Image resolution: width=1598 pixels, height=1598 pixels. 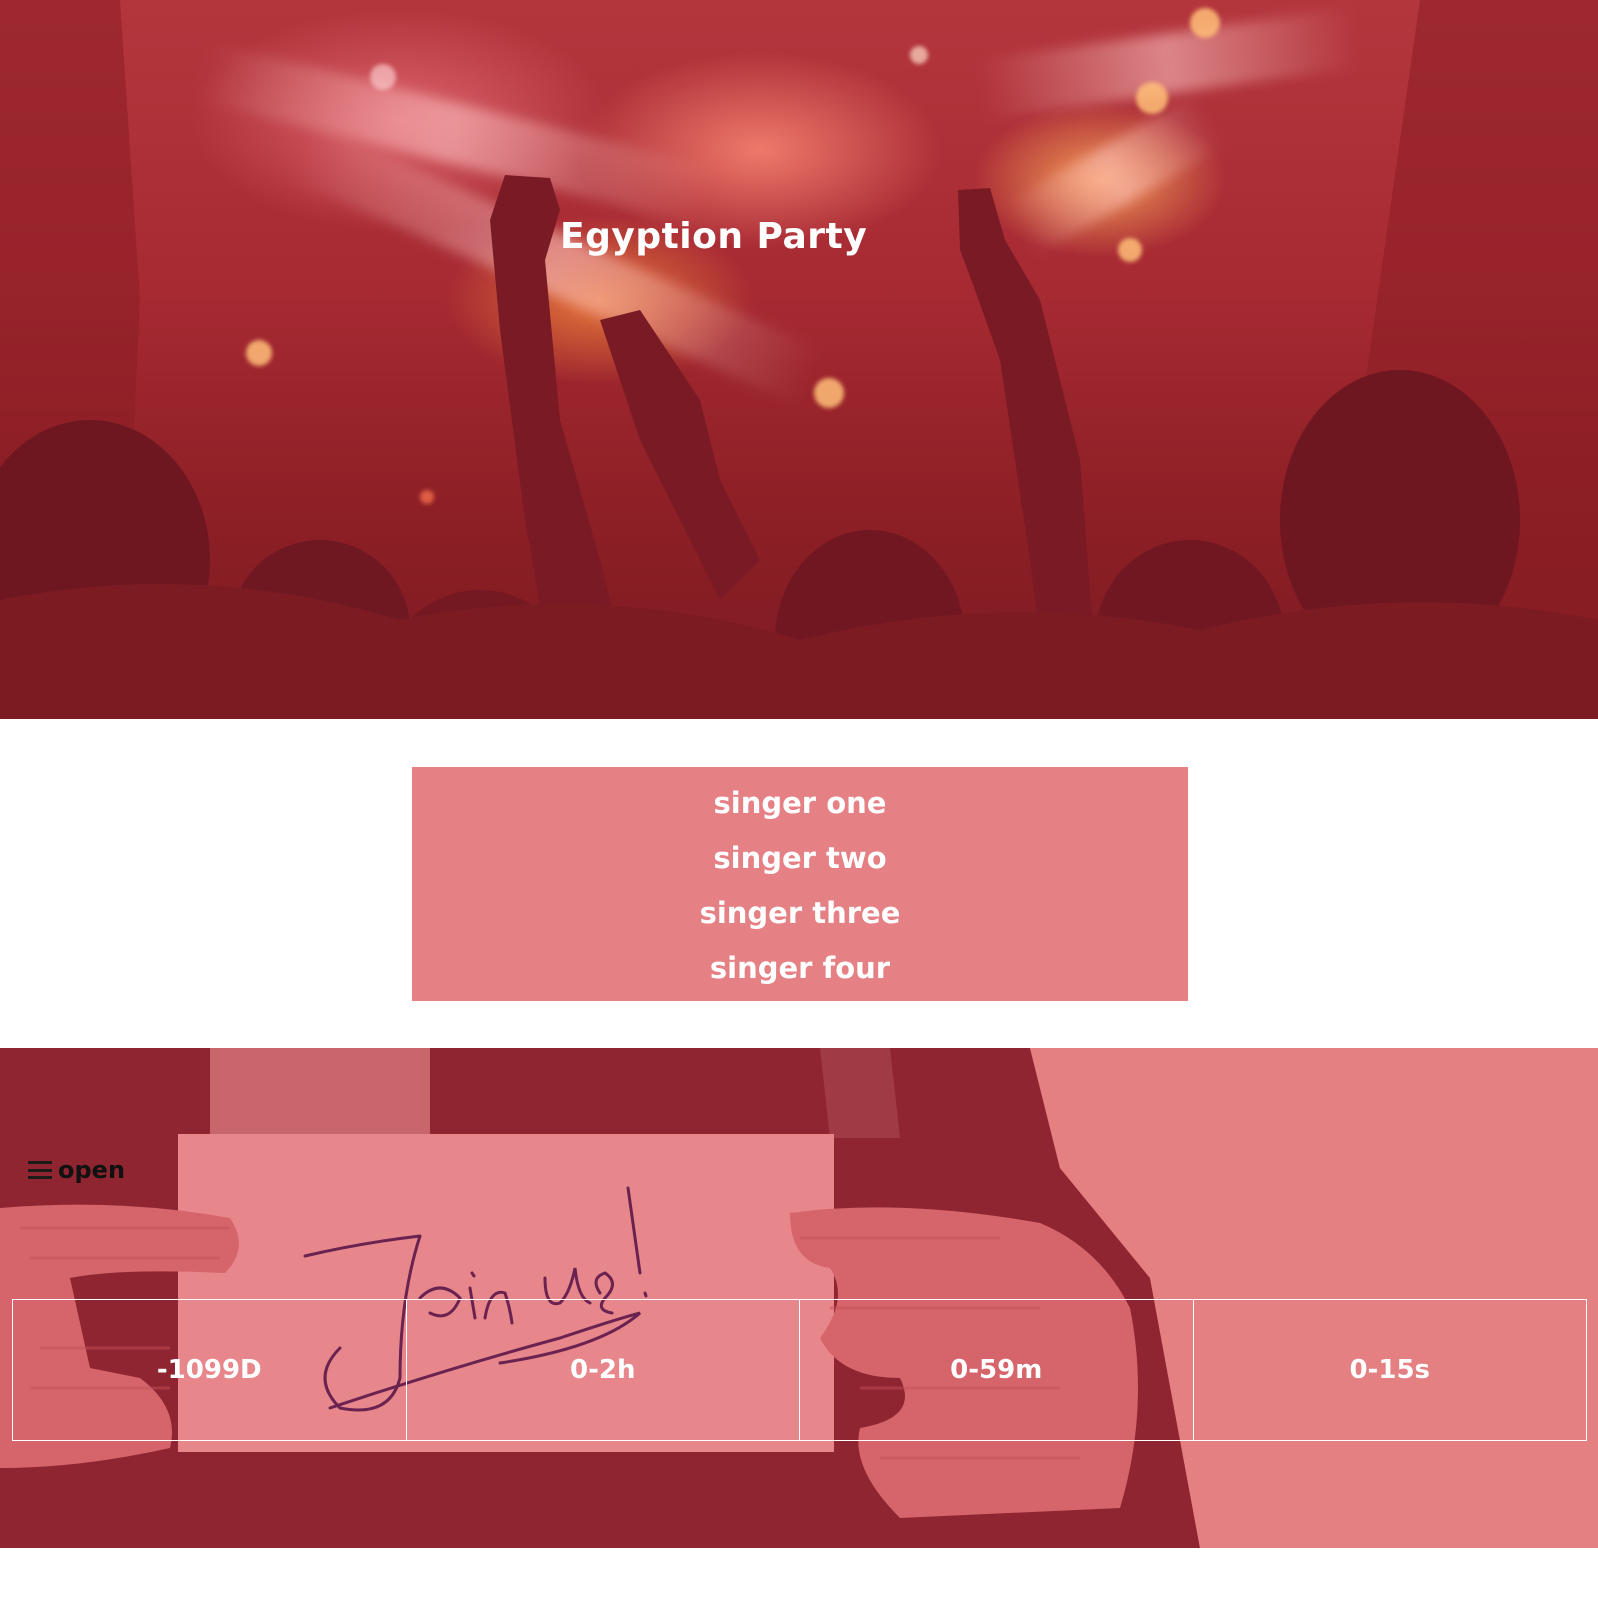 I want to click on open-menu-label: open, so click(x=92, y=1170).